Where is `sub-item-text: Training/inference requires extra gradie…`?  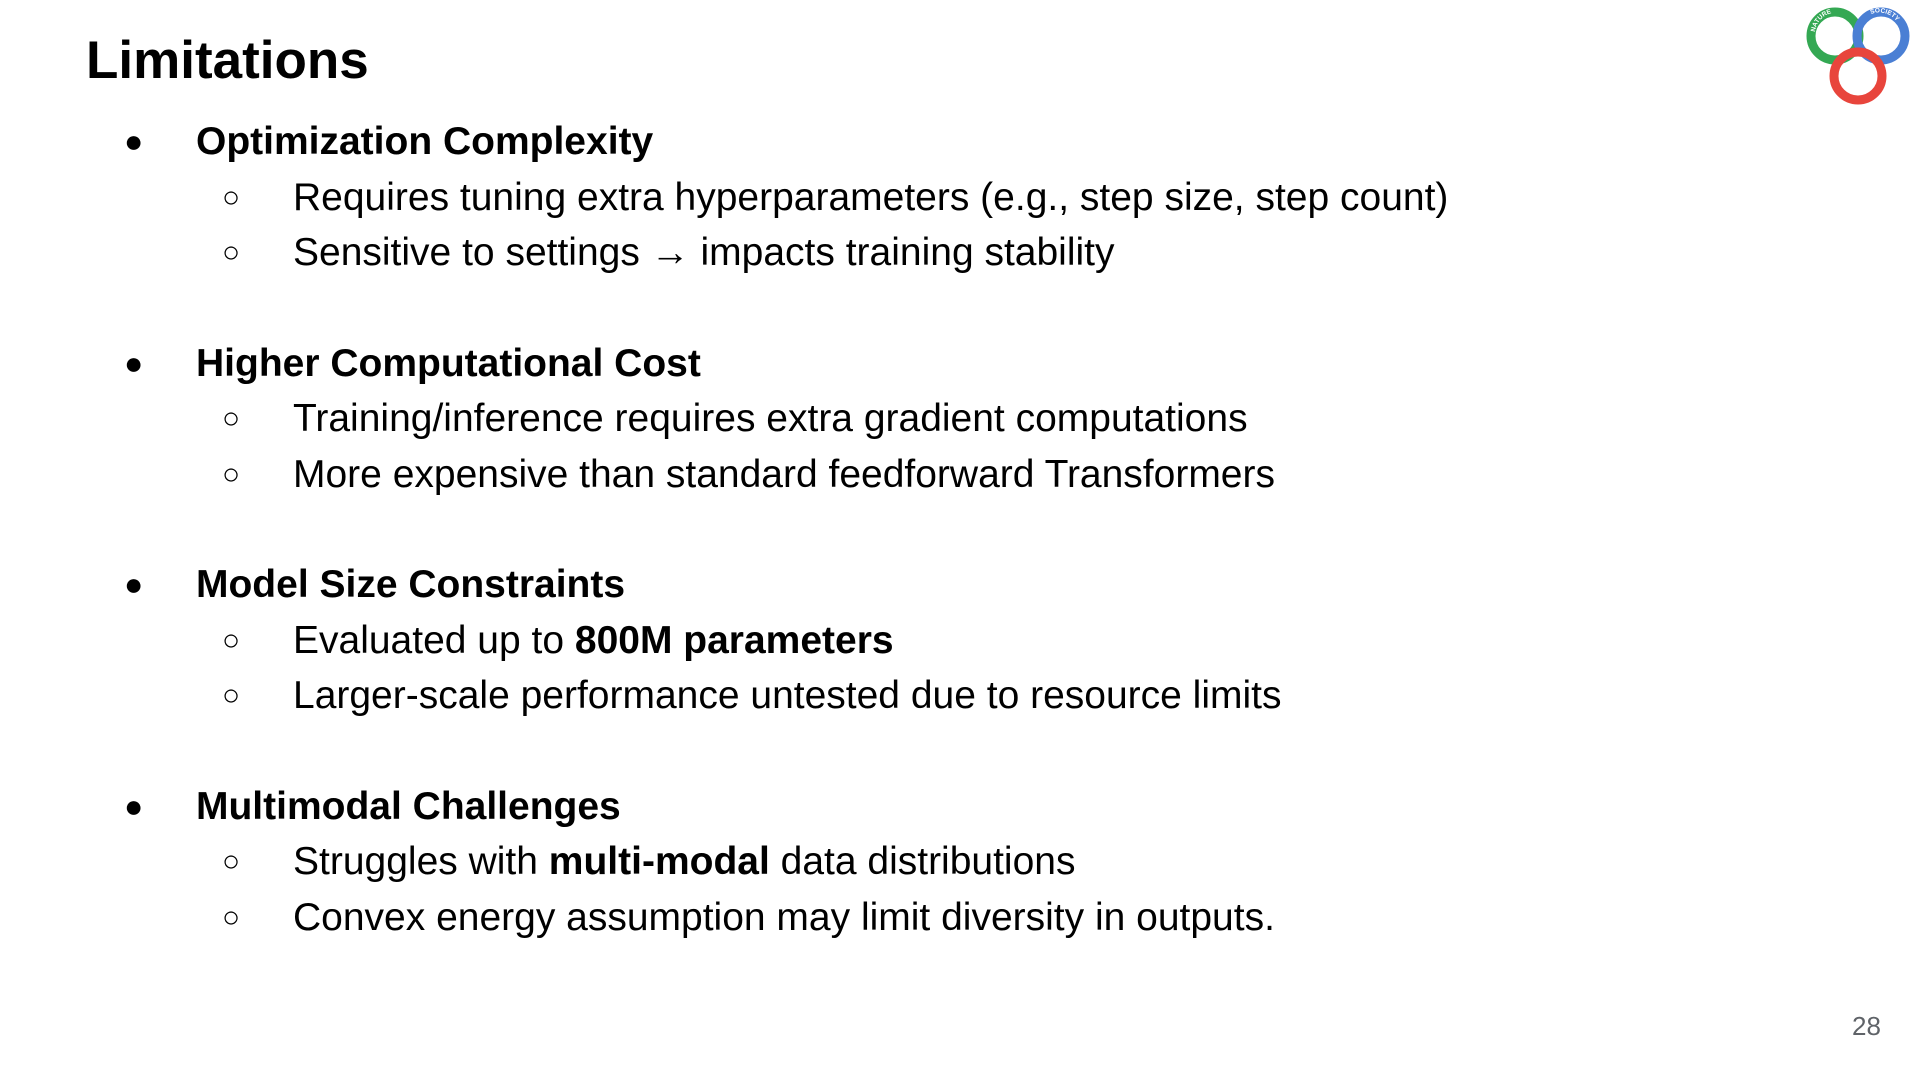 sub-item-text: Training/inference requires extra gradie… is located at coordinates (770, 418).